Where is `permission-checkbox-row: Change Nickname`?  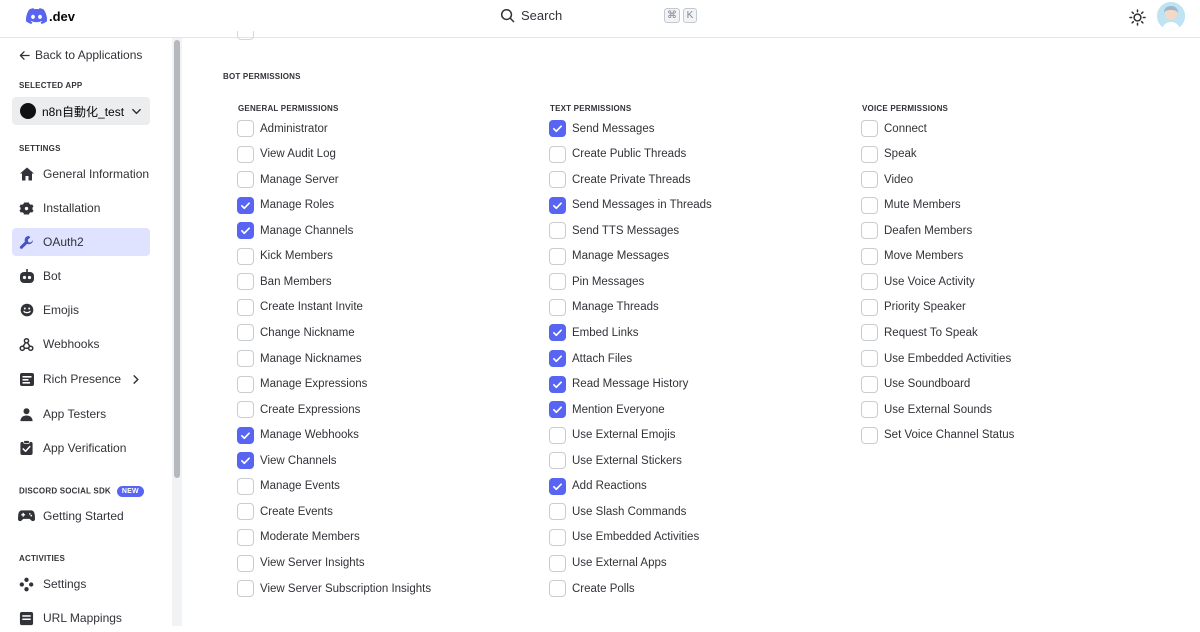
permission-checkbox-row: Change Nickname is located at coordinates (296, 333).